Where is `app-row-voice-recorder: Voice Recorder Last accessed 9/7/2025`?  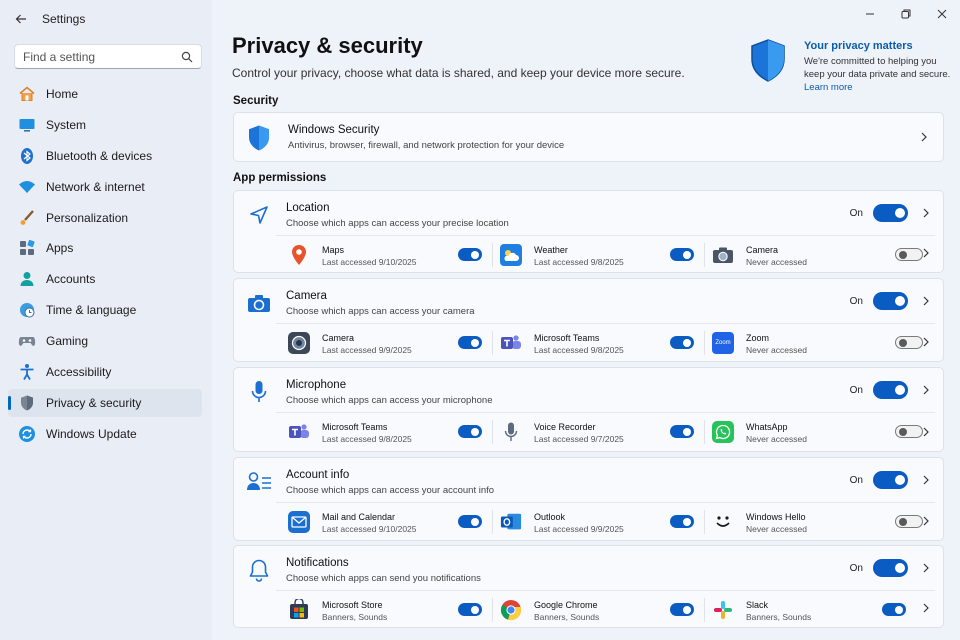 app-row-voice-recorder: Voice Recorder Last accessed 9/7/2025 is located at coordinates (608, 432).